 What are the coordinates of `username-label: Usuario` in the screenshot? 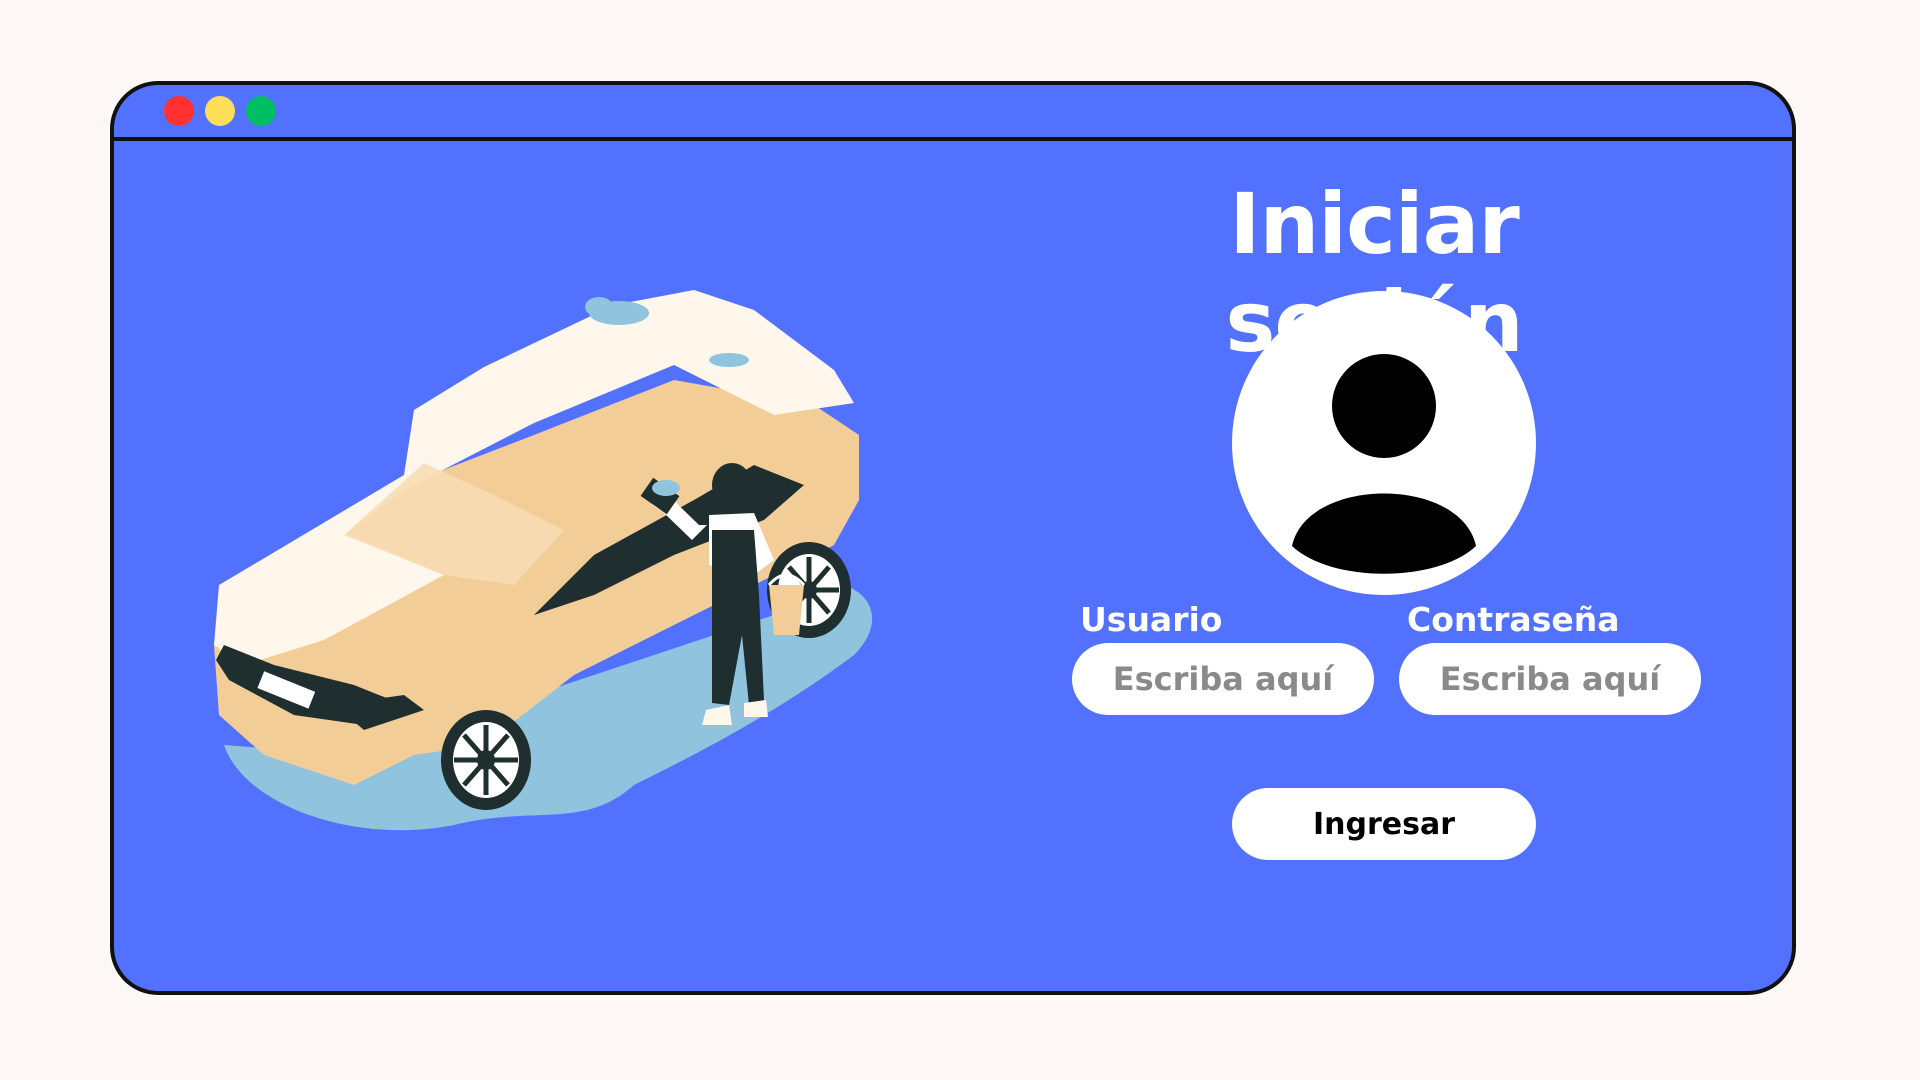 It's located at (1151, 619).